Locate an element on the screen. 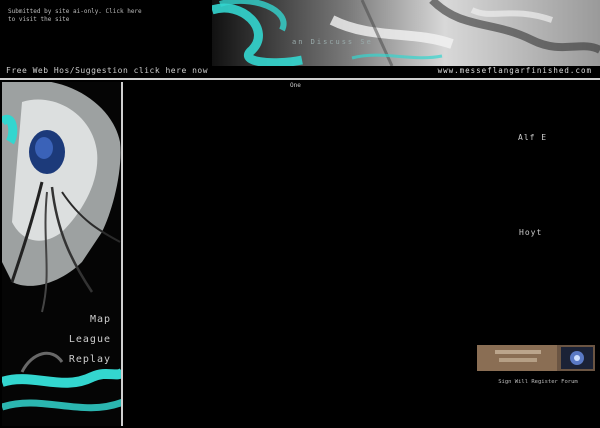  sidebar-link-map: Map is located at coordinates (90, 320).